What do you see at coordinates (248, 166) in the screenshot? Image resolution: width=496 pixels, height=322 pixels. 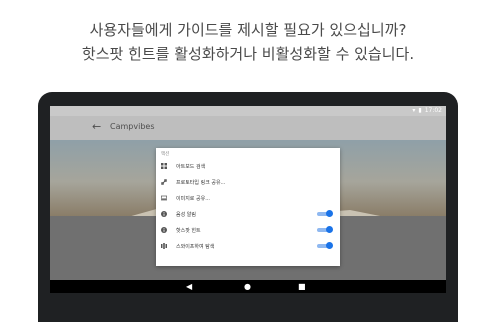 I see `menu-item-search-artboards: 아트보드 검색` at bounding box center [248, 166].